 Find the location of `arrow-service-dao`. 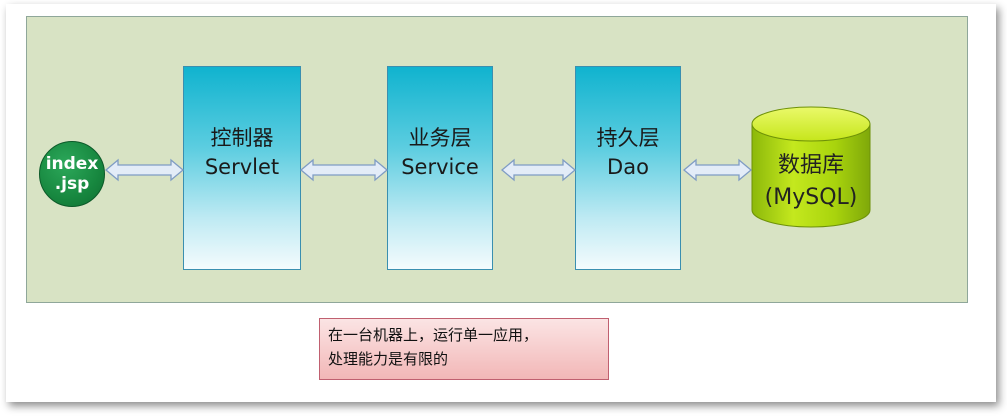

arrow-service-dao is located at coordinates (538, 170).